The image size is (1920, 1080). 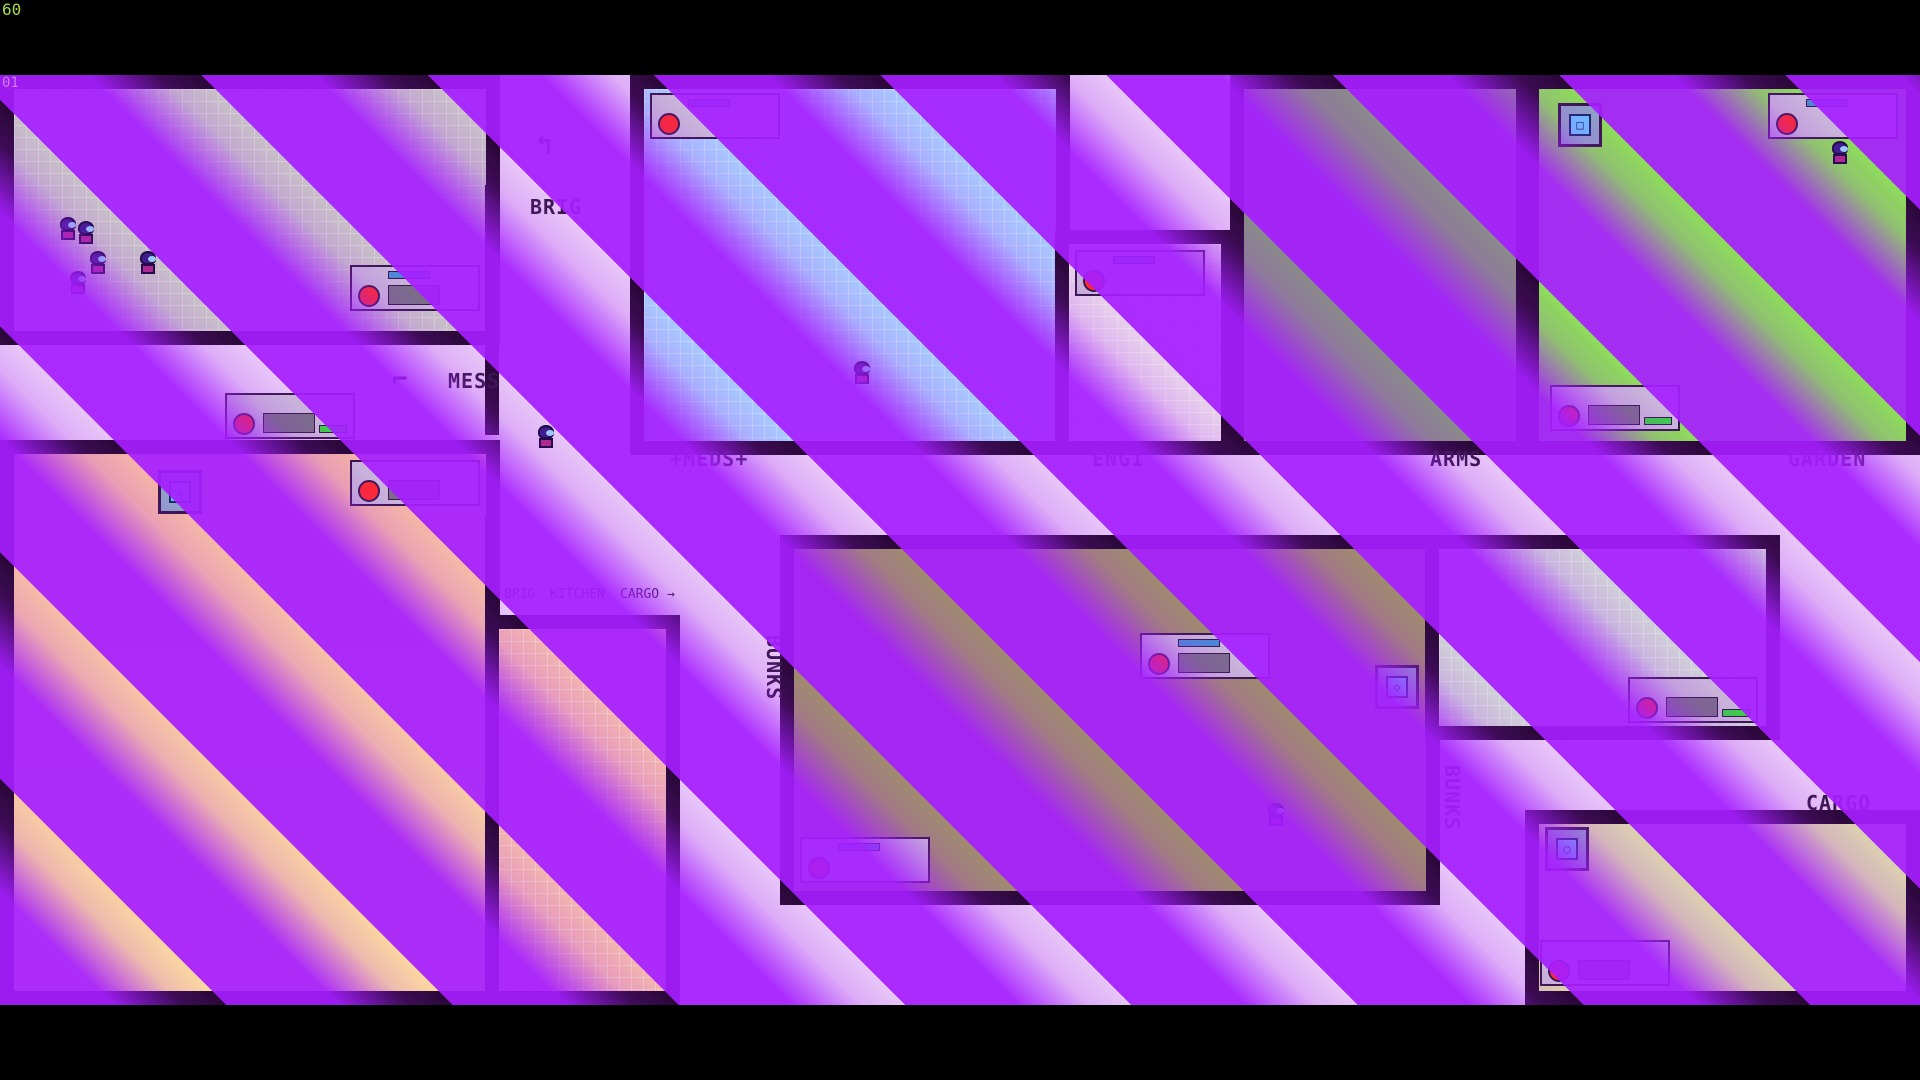 I want to click on room-arms, so click(x=1380, y=265).